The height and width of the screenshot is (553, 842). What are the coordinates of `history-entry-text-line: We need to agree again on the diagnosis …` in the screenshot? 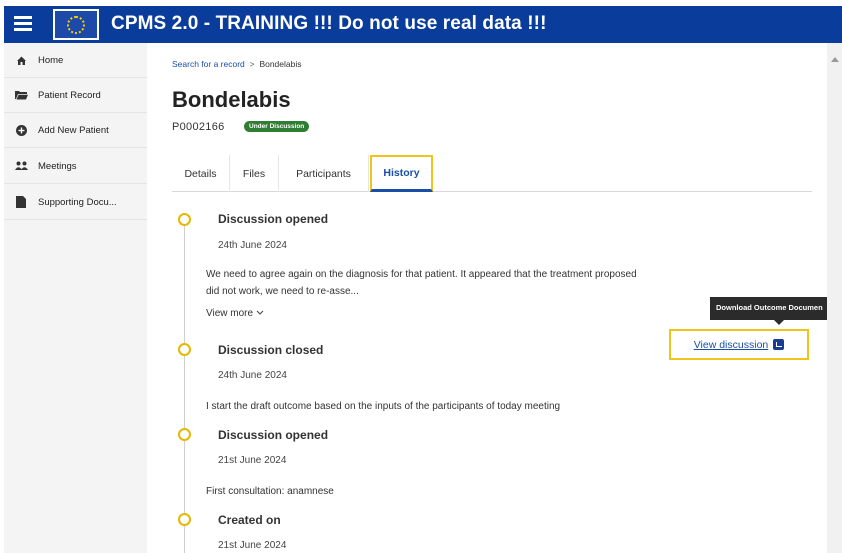 It's located at (421, 274).